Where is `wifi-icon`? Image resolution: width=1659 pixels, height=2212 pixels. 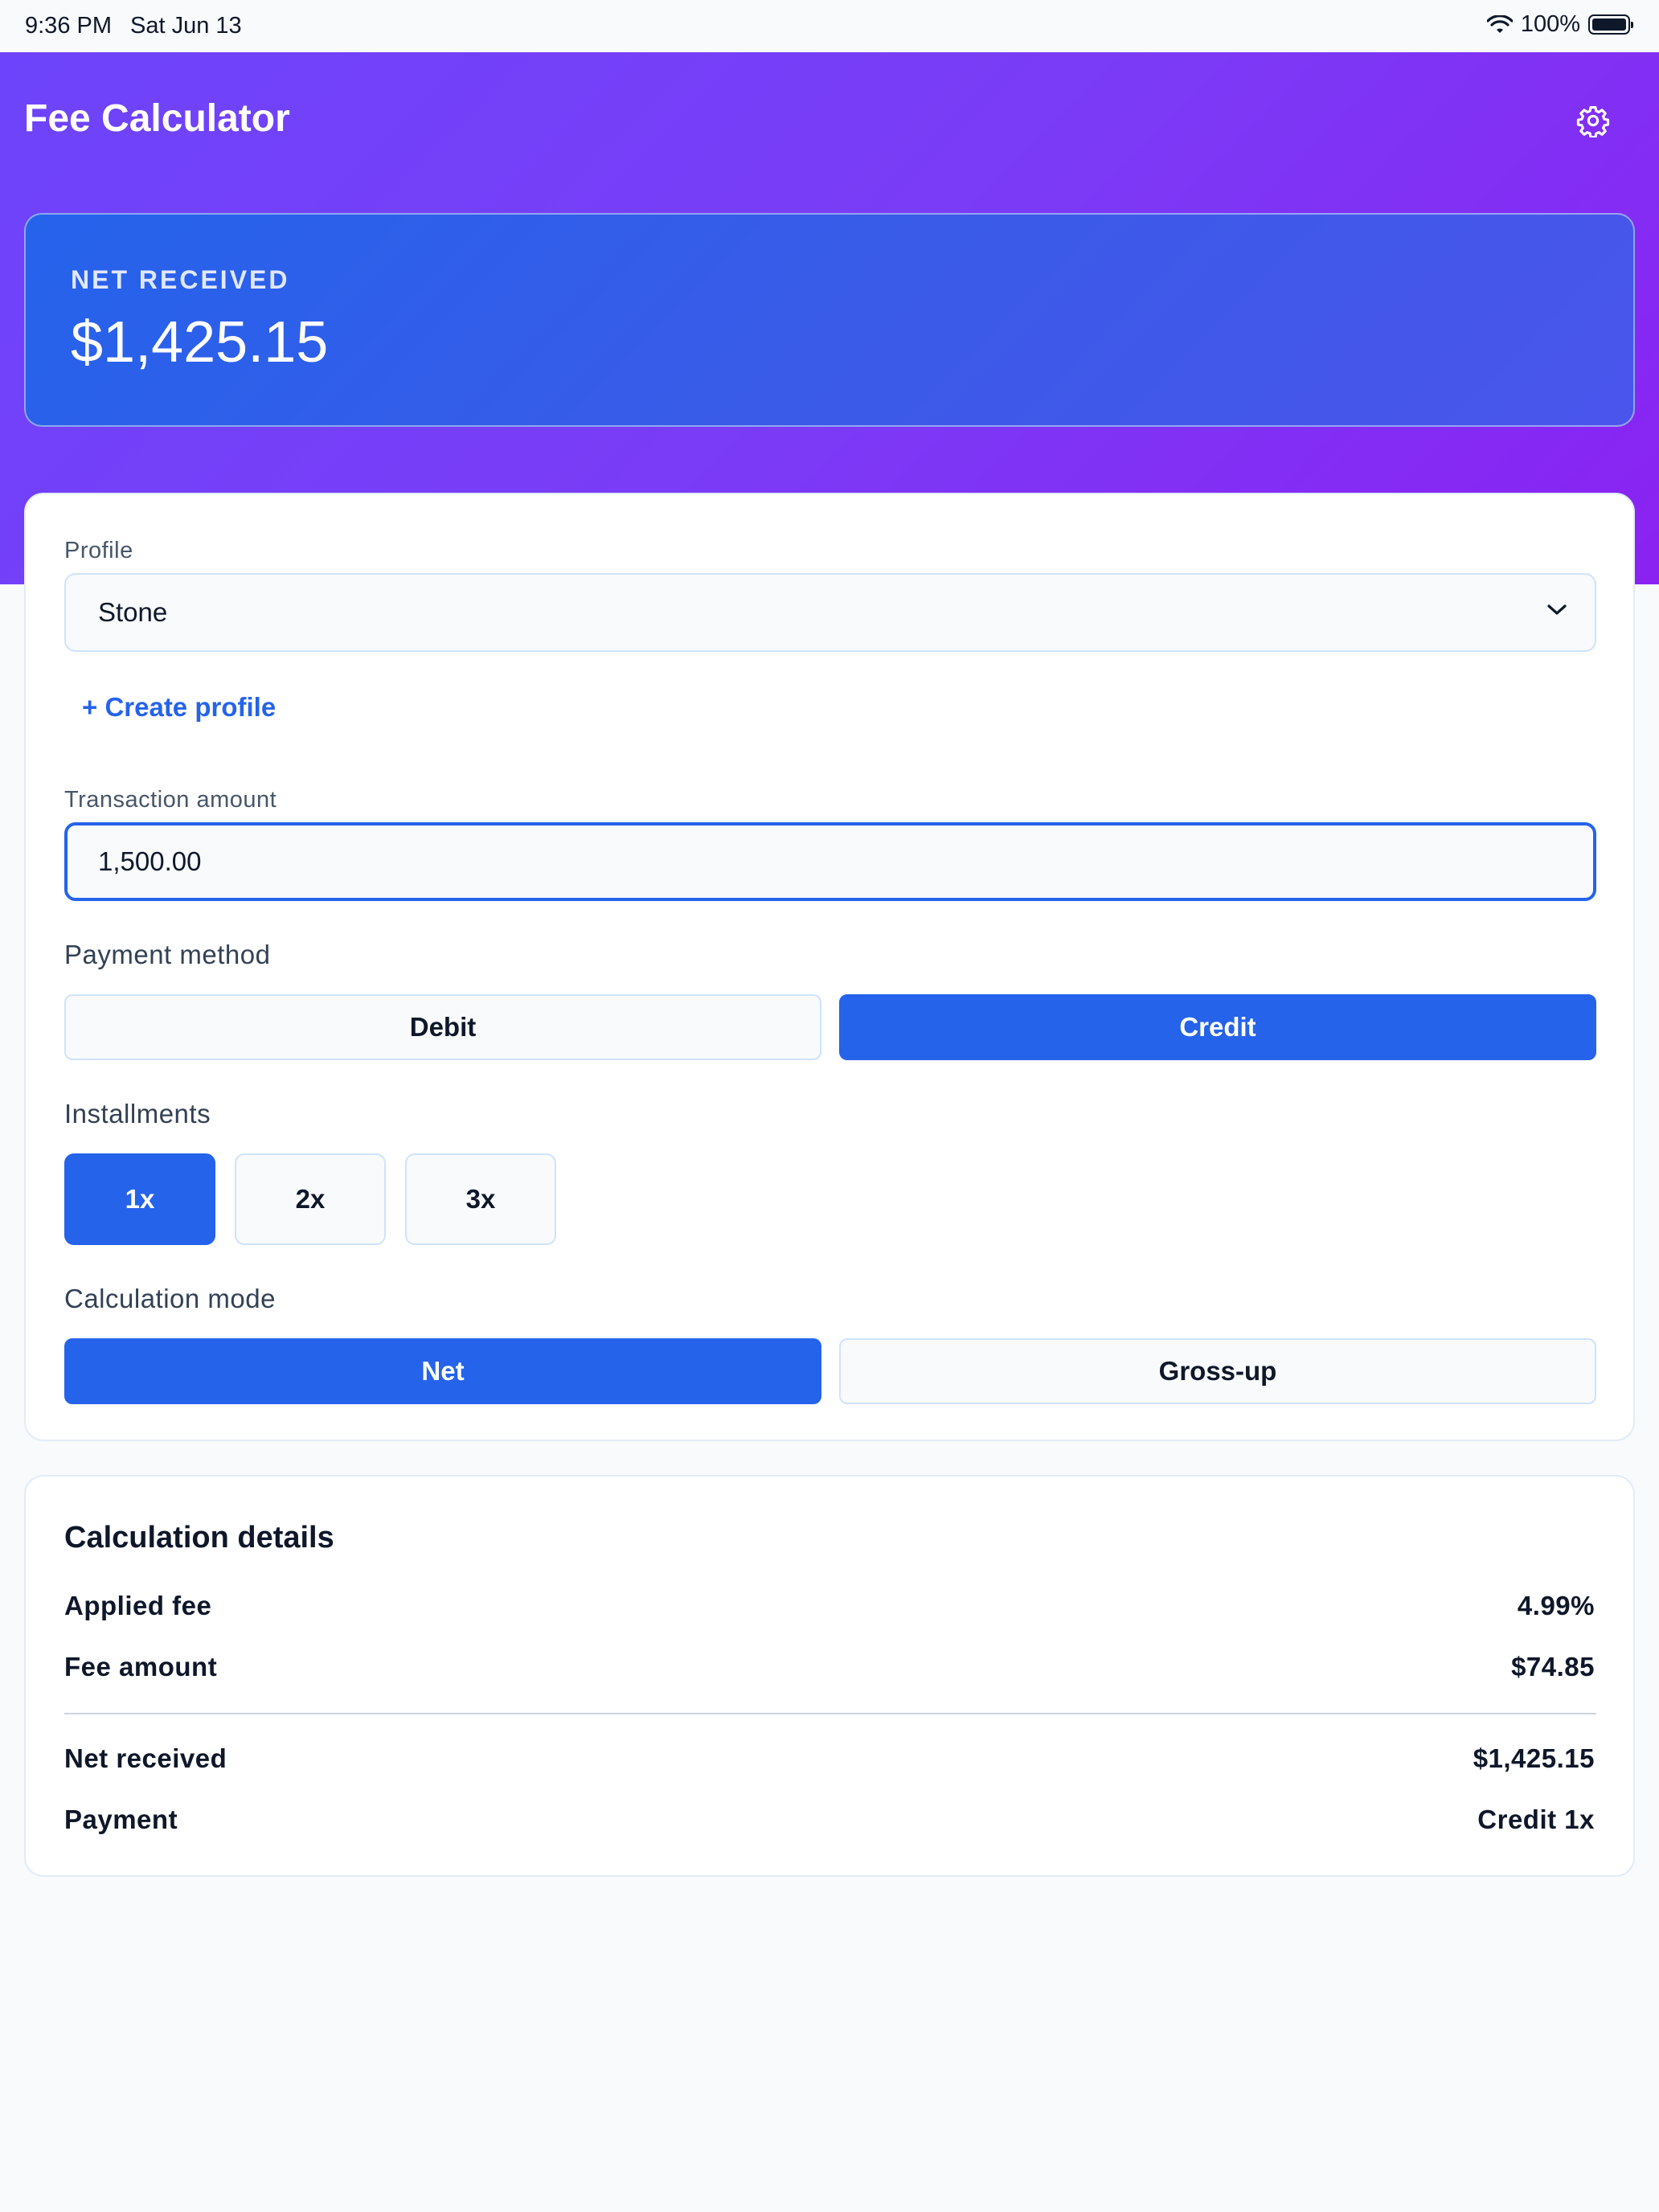 wifi-icon is located at coordinates (1499, 23).